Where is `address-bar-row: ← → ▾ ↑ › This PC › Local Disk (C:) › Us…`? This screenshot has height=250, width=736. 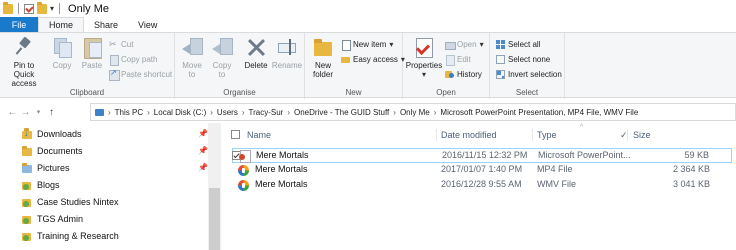 address-bar-row: ← → ▾ ↑ › This PC › Local Disk (C:) › Us… is located at coordinates (368, 112).